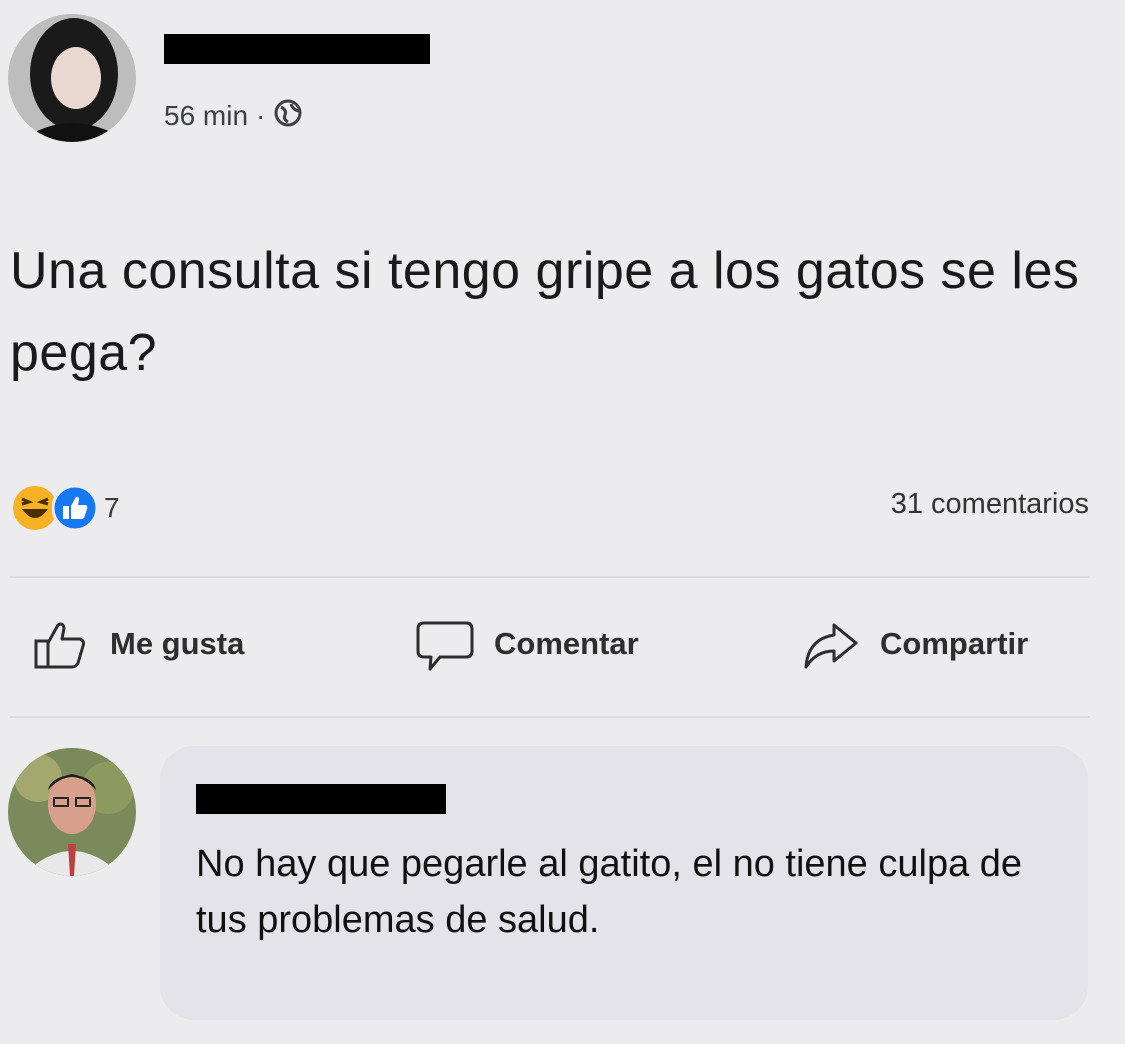  I want to click on comments-count-link: 31 comentarios, so click(990, 504).